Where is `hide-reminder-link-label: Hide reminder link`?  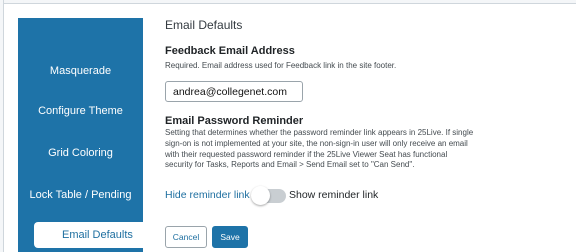 hide-reminder-link-label: Hide reminder link is located at coordinates (207, 195).